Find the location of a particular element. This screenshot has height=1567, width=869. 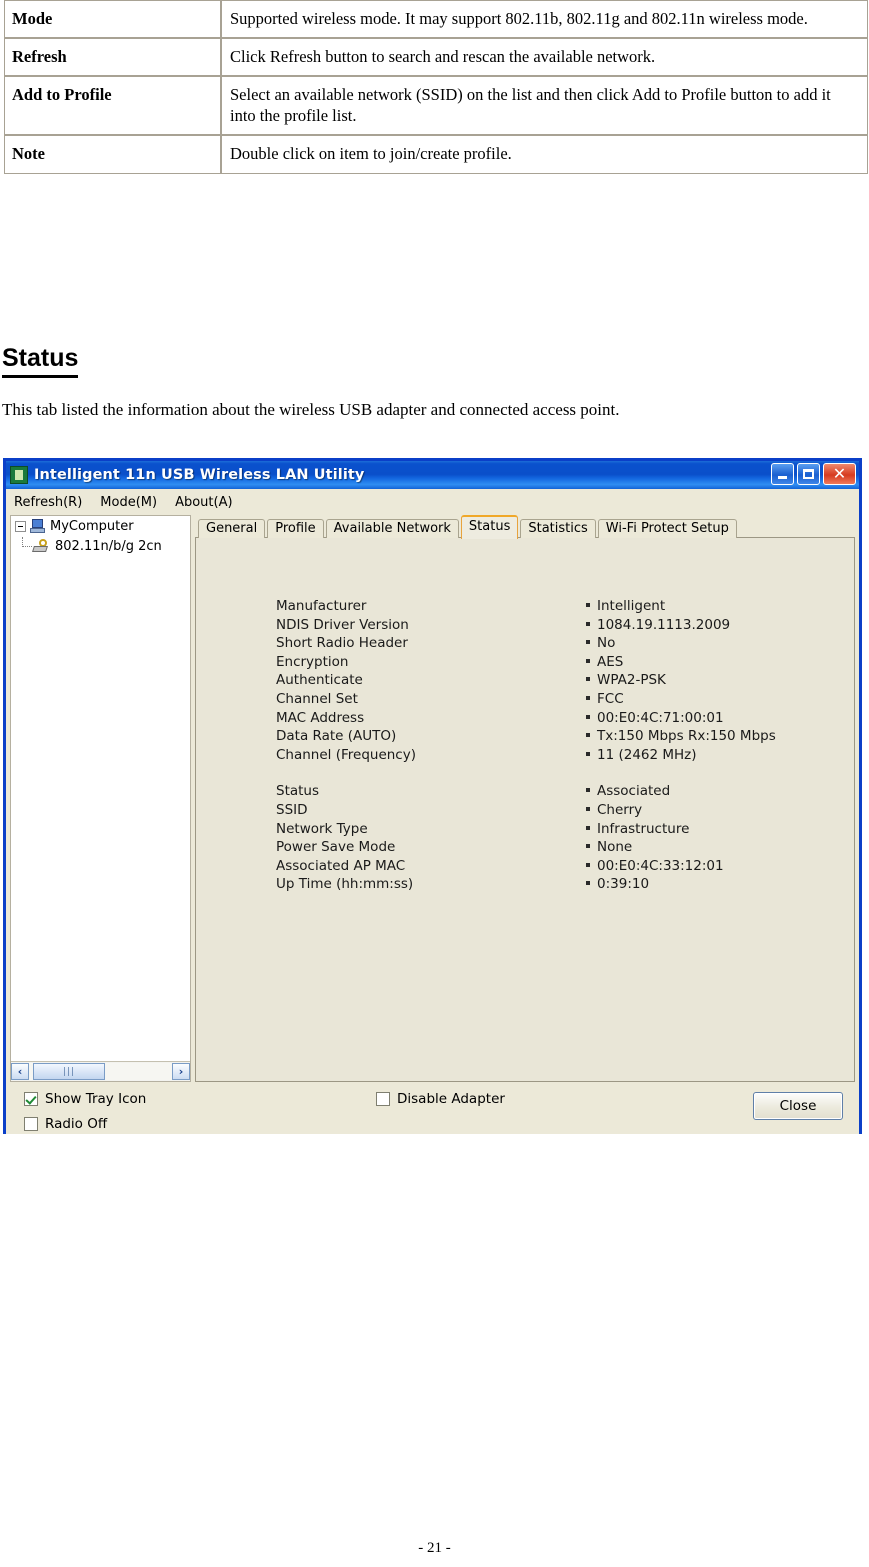

status-label: Data Rate (AUTO) is located at coordinates (336, 736).